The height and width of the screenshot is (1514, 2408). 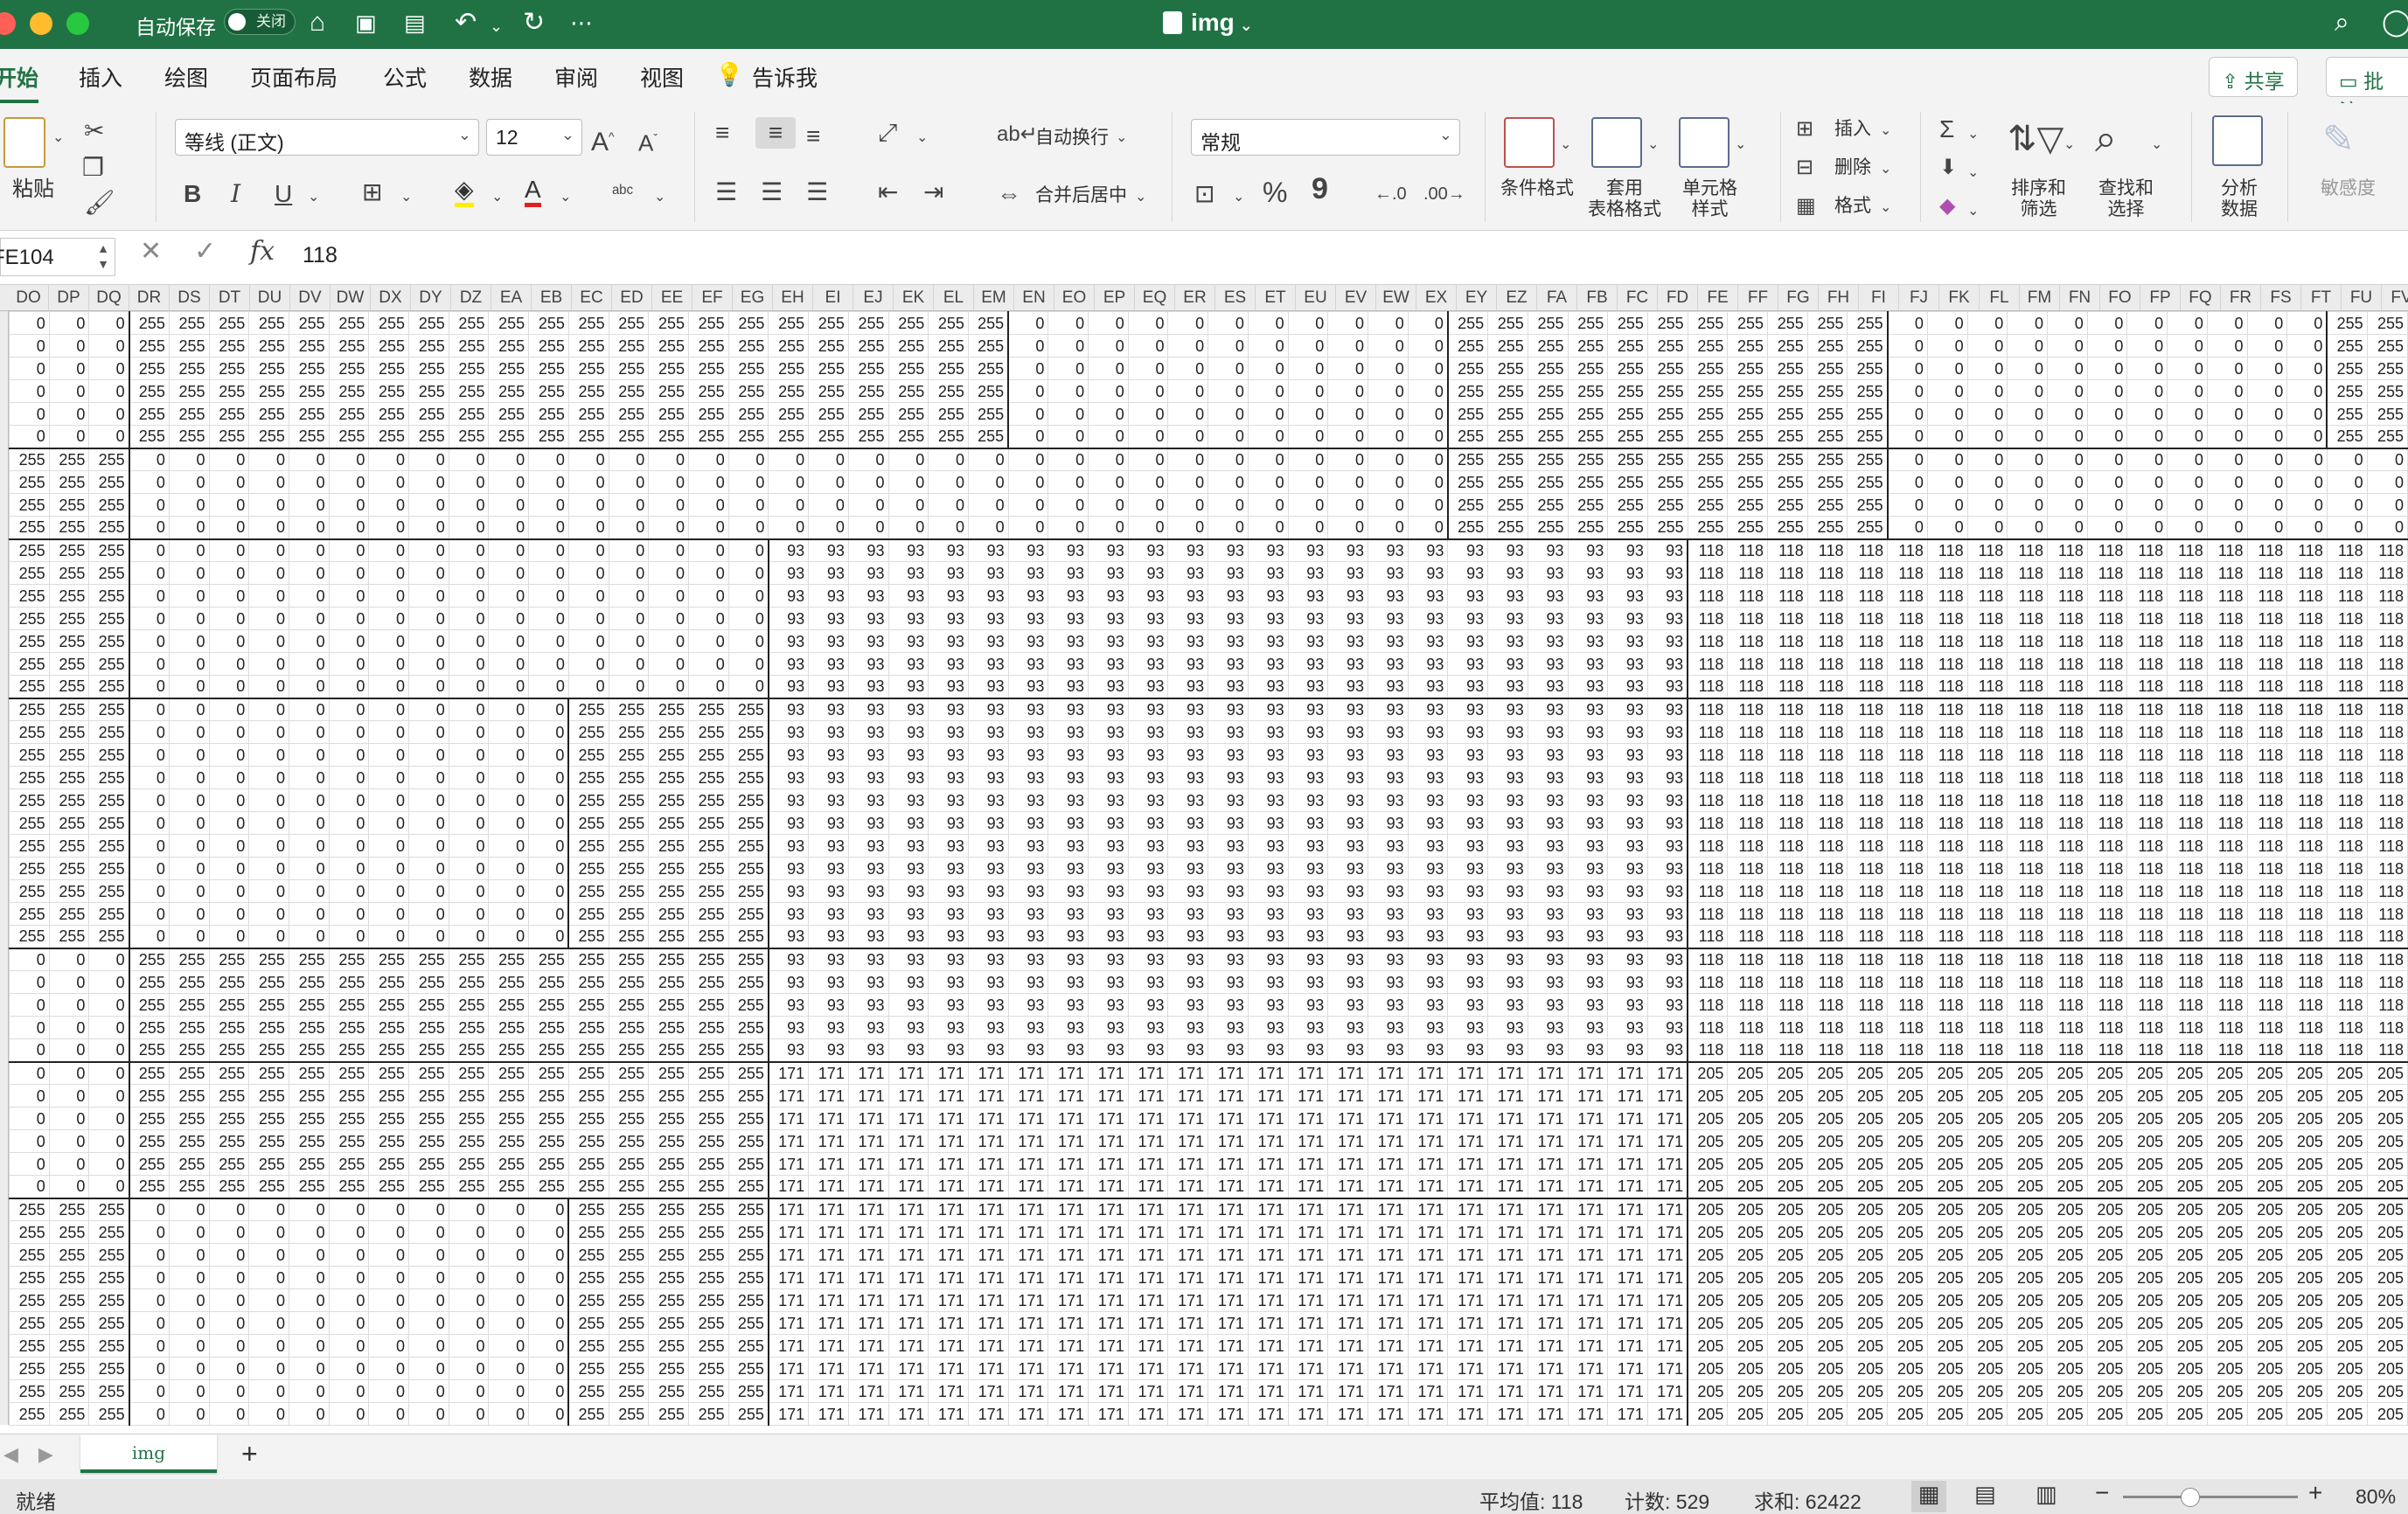 I want to click on column-header: FG, so click(x=1798, y=298).